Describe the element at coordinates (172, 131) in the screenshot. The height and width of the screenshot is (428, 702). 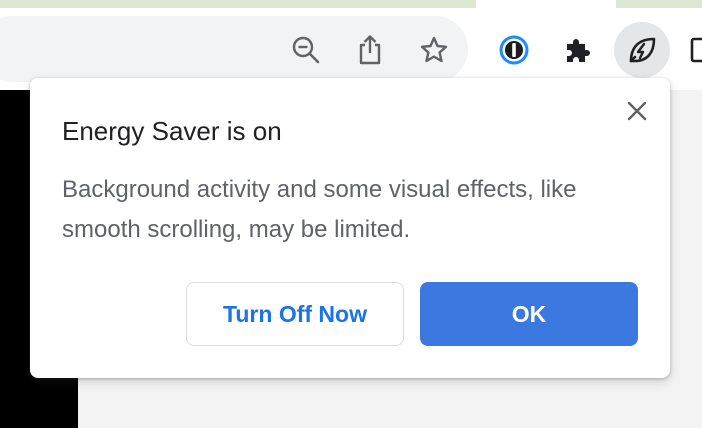
I see `dialog-title: Energy Saver is on` at that location.